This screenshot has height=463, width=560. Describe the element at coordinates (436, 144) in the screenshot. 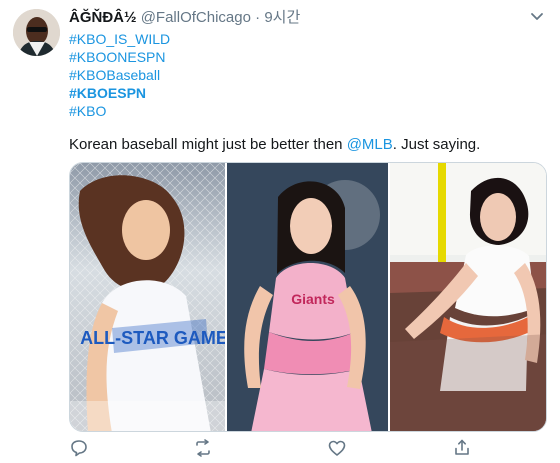

I see `tweet-text-end: . Just saying.` at that location.